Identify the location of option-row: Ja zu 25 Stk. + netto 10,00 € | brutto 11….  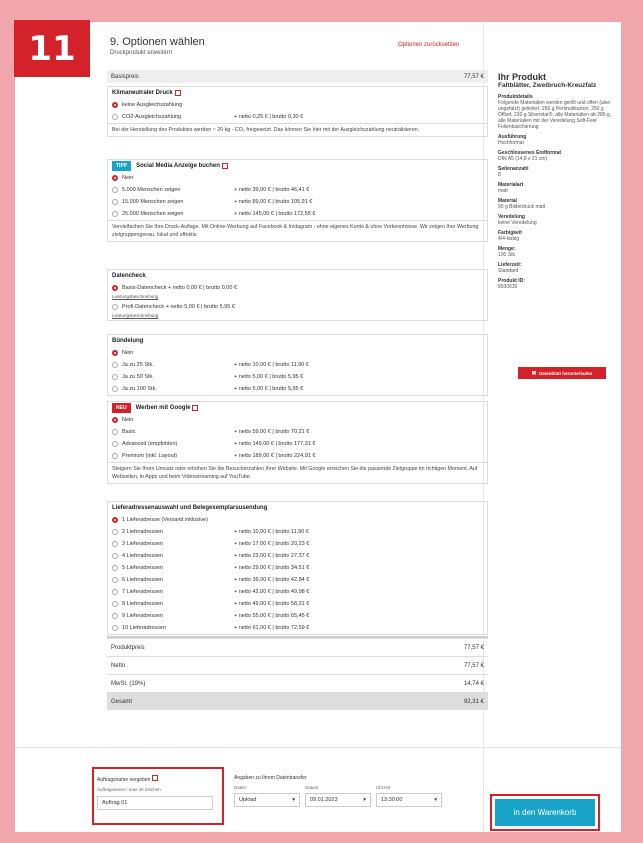
(297, 365).